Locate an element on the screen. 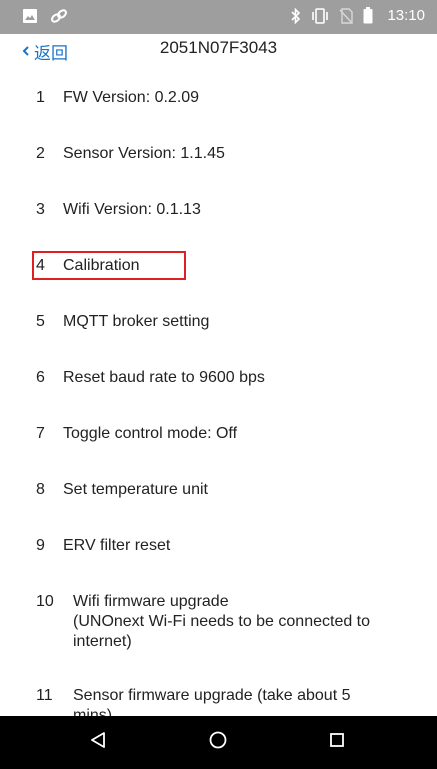 Image resolution: width=437 pixels, height=769 pixels. menu-item-toggle-control-mode: 7 Toggle control mode: Off is located at coordinates (231, 434).